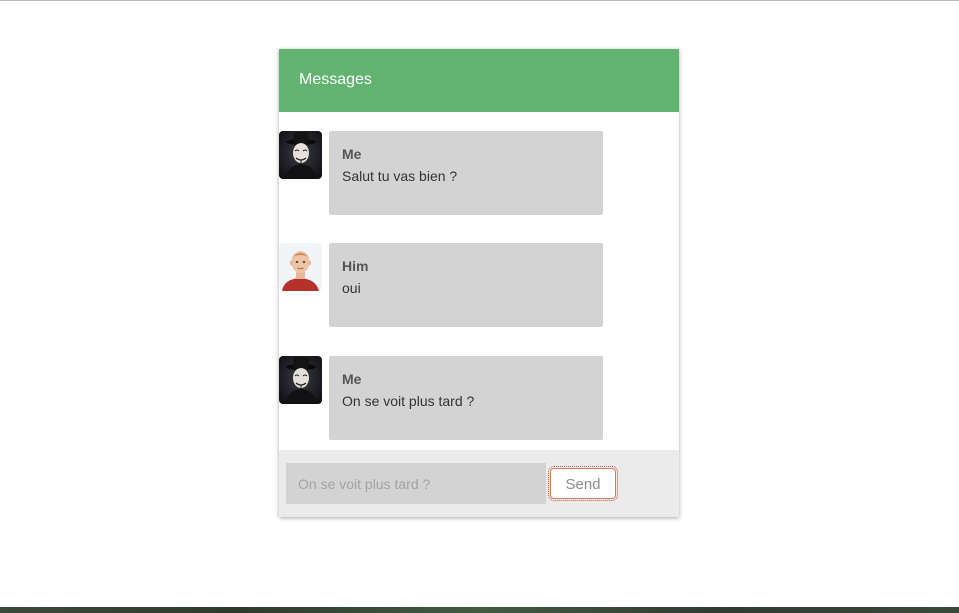 This screenshot has height=613, width=959. Describe the element at coordinates (583, 483) in the screenshot. I see `send-button: Send` at that location.